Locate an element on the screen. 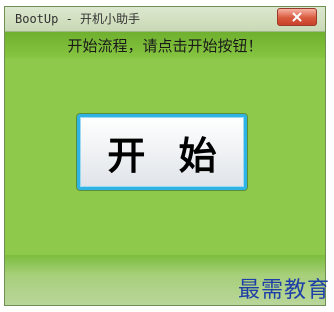  instruction-banner: 开始流程，请点击开始按钮！ is located at coordinates (165, 45).